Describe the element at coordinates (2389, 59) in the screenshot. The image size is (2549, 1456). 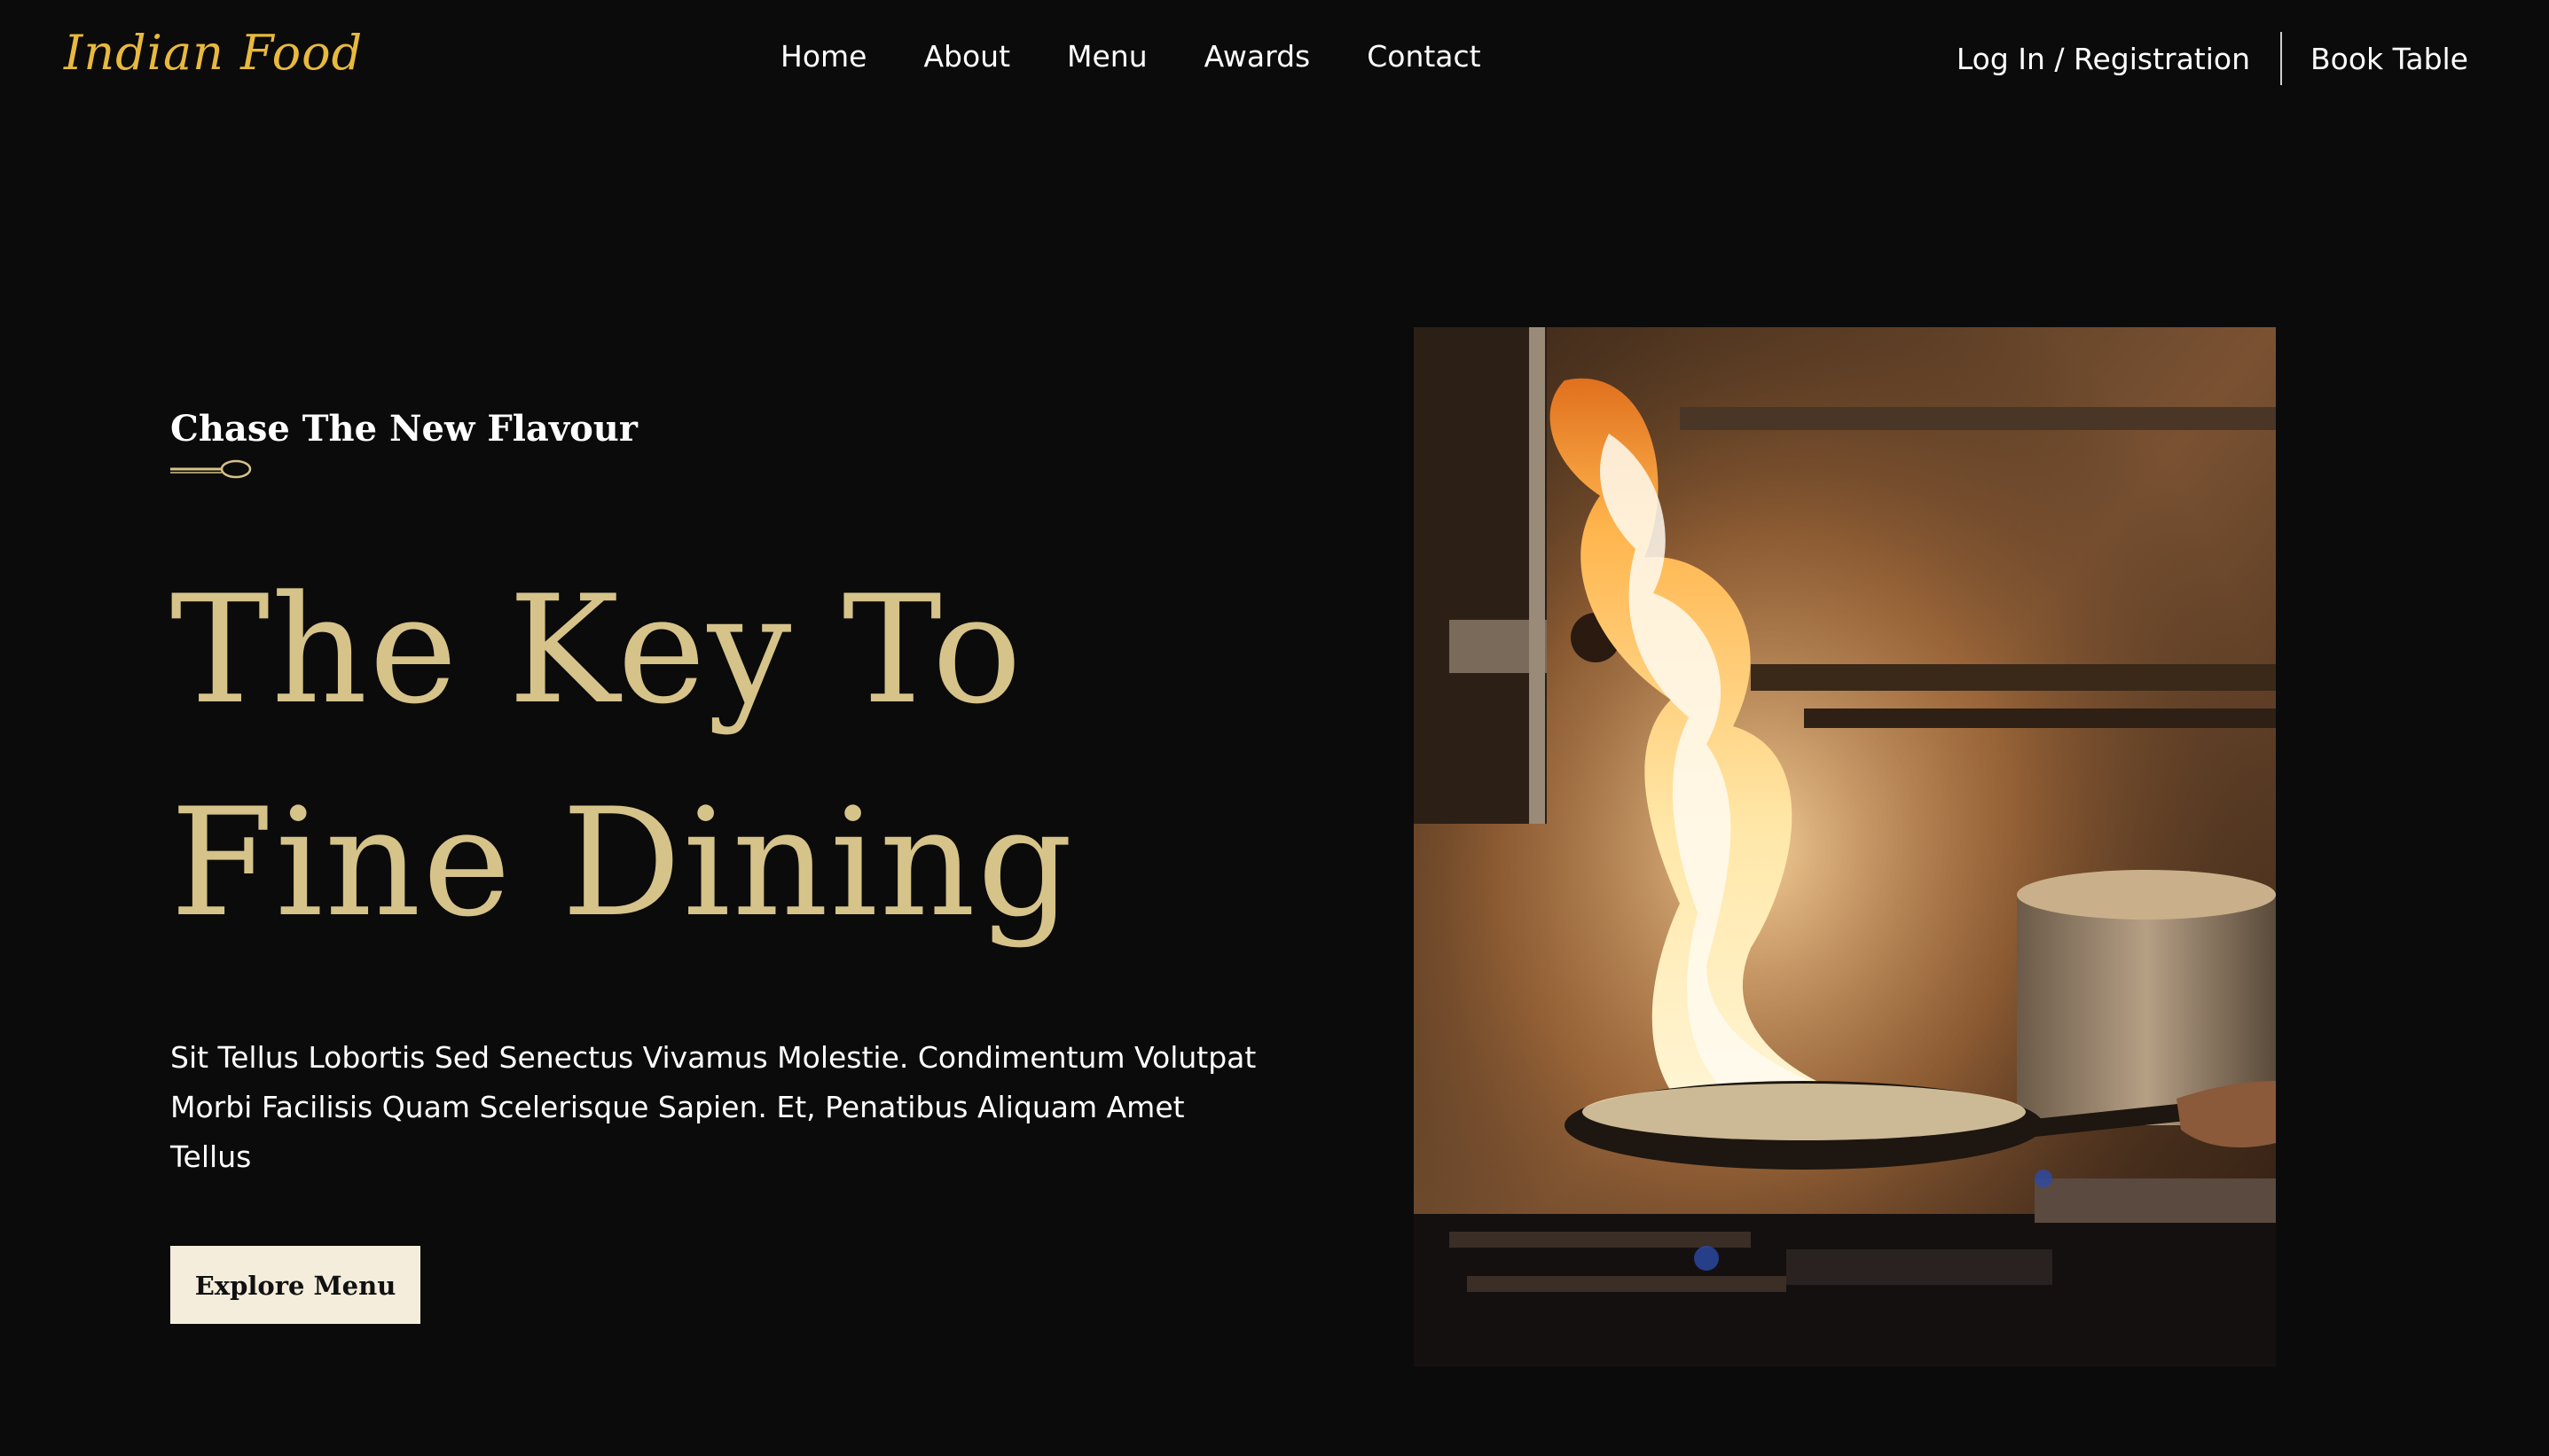
I see `book-table-link: Book Table` at that location.